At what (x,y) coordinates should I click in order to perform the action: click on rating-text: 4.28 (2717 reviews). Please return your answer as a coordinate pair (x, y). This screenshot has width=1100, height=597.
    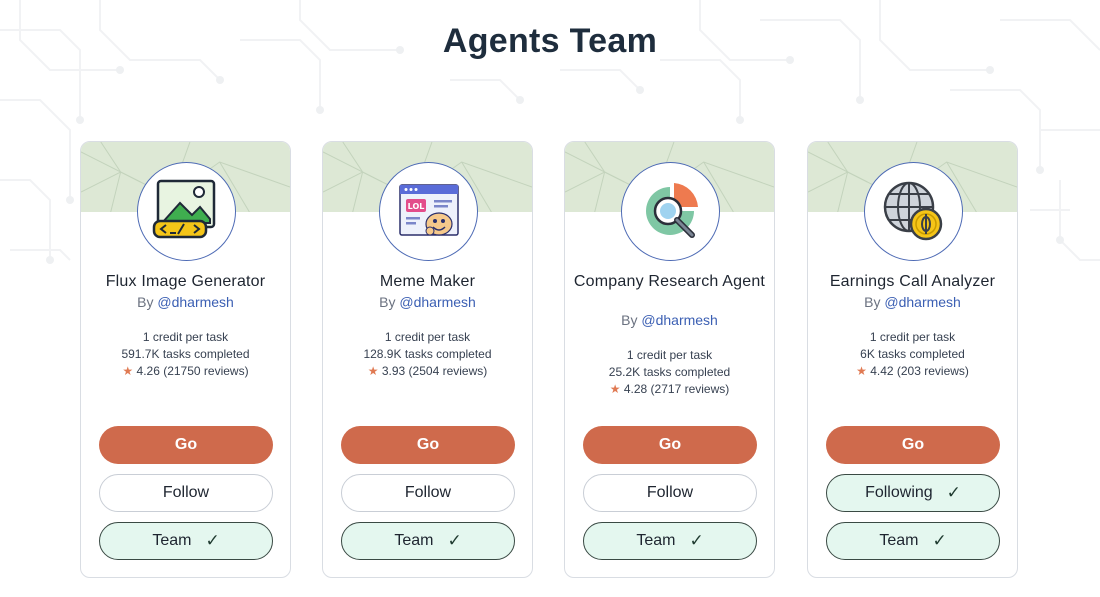
    Looking at the image, I should click on (676, 389).